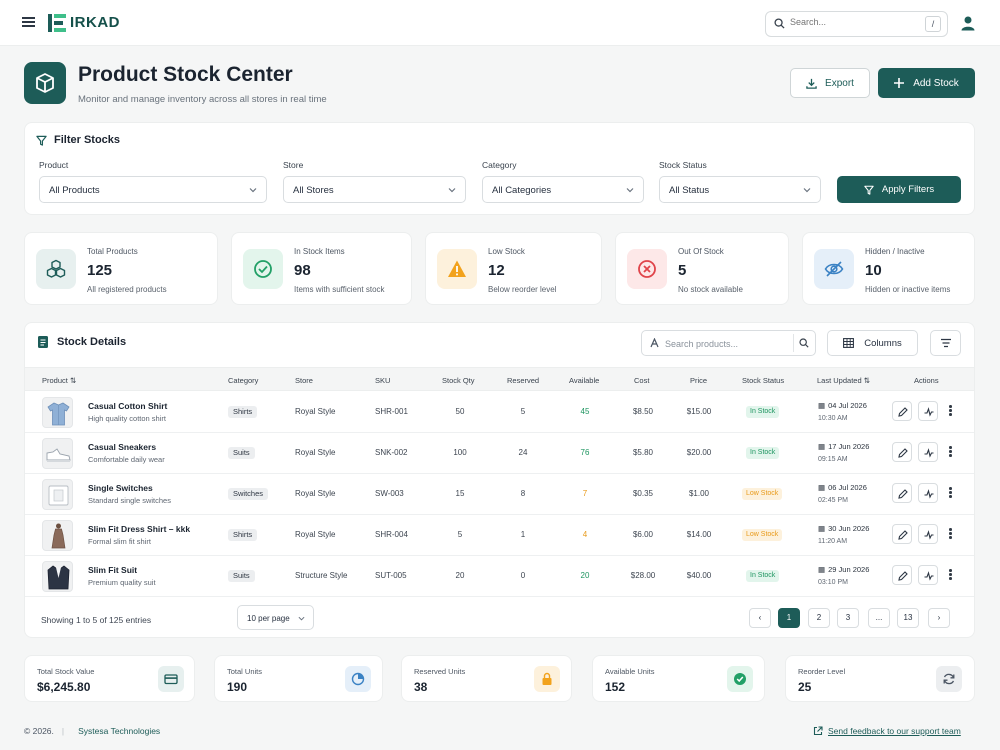 Image resolution: width=1000 pixels, height=750 pixels. What do you see at coordinates (92, 342) in the screenshot?
I see `stock-details-title-label: Stock Details` at bounding box center [92, 342].